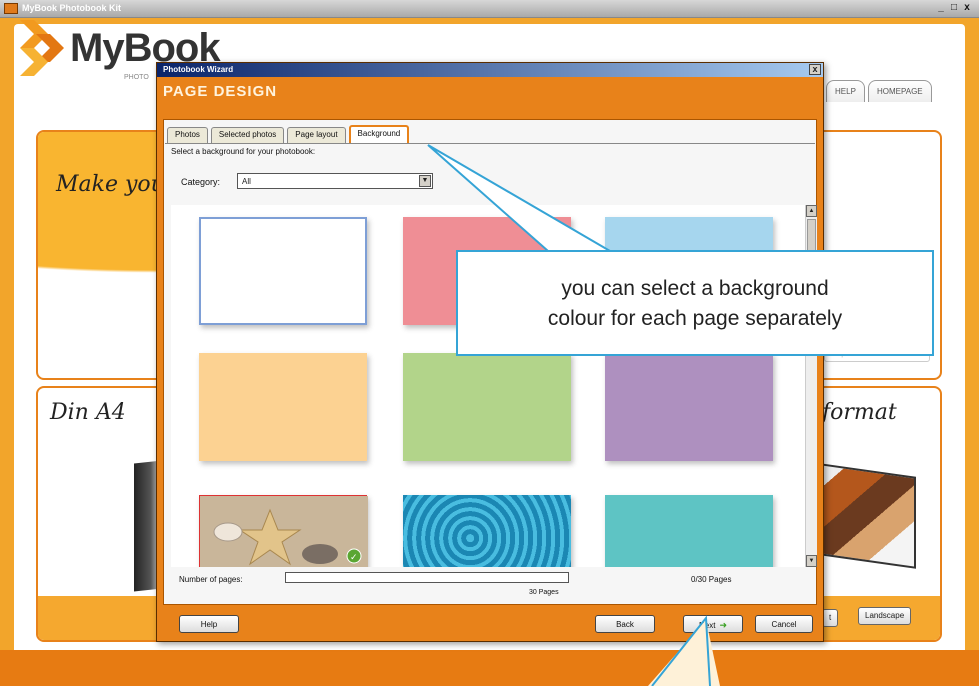  I want to click on maximize-button: □, so click(954, 8).